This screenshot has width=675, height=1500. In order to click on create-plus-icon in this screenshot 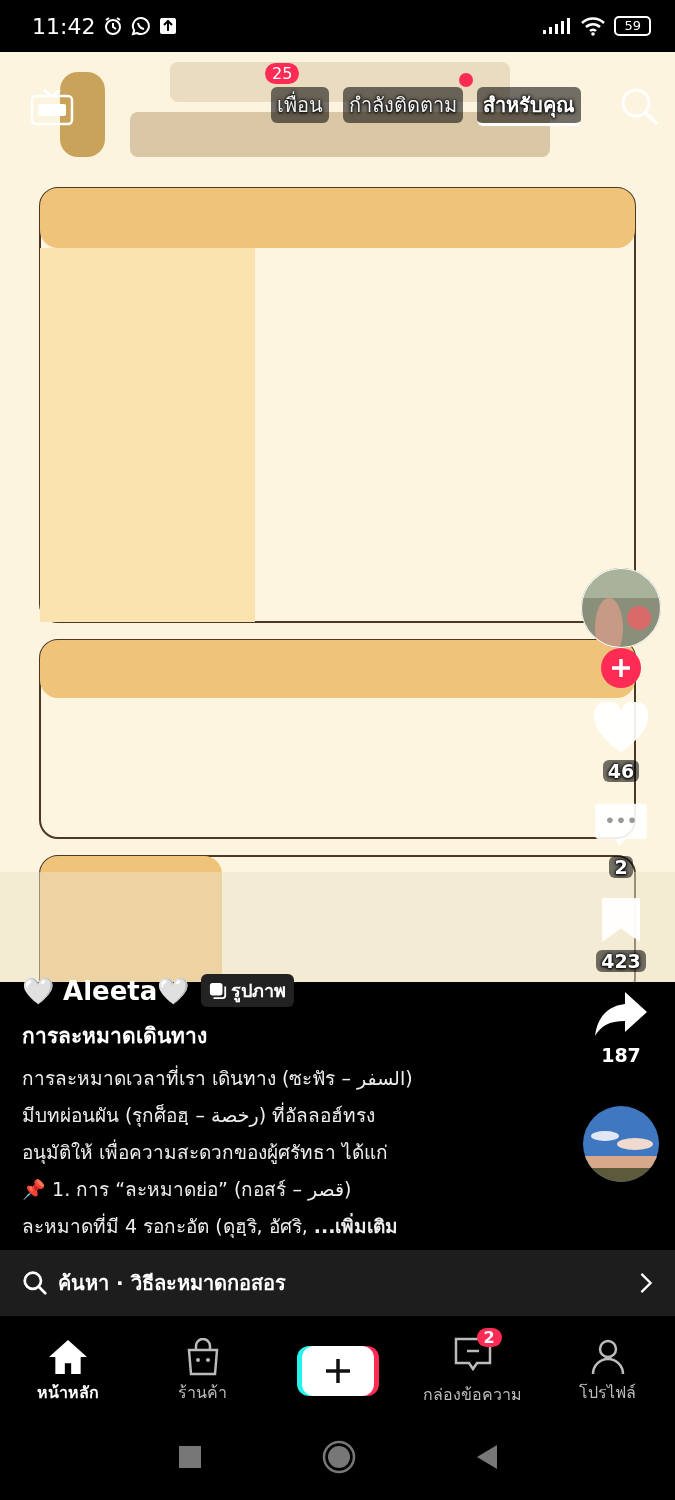, I will do `click(337, 1371)`.